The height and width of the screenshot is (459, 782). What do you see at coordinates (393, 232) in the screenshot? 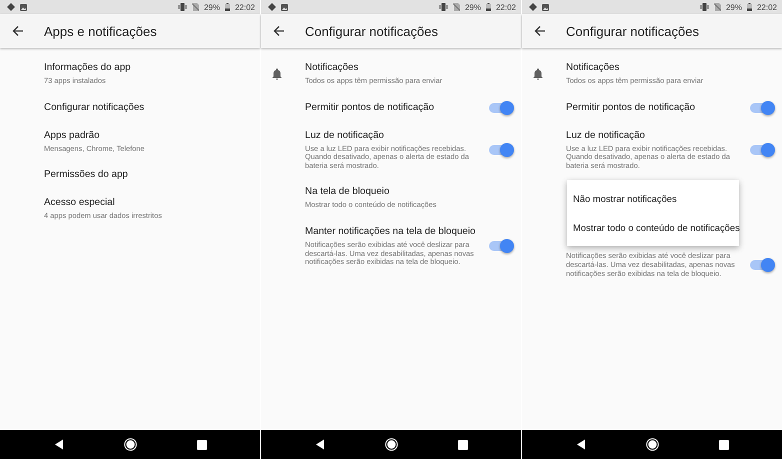
I see `setting-title: Manter notificações na tela de bloqueio` at bounding box center [393, 232].